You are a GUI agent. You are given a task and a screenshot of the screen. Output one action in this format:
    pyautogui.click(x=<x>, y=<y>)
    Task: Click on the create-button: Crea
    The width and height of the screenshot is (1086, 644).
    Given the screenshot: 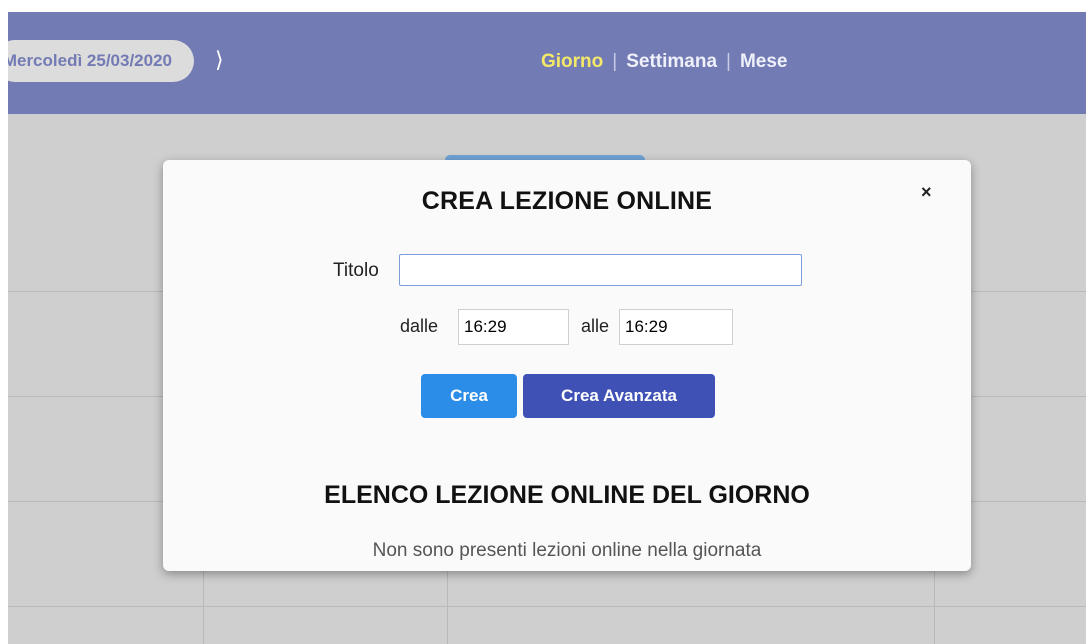 What is the action you would take?
    pyautogui.click(x=469, y=396)
    